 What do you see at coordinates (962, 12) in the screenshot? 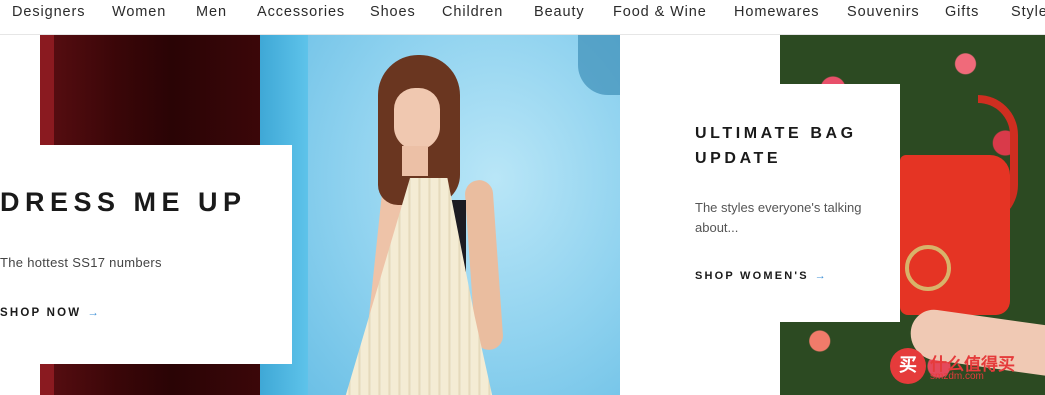
I see `nav-item-gifts: Gifts` at bounding box center [962, 12].